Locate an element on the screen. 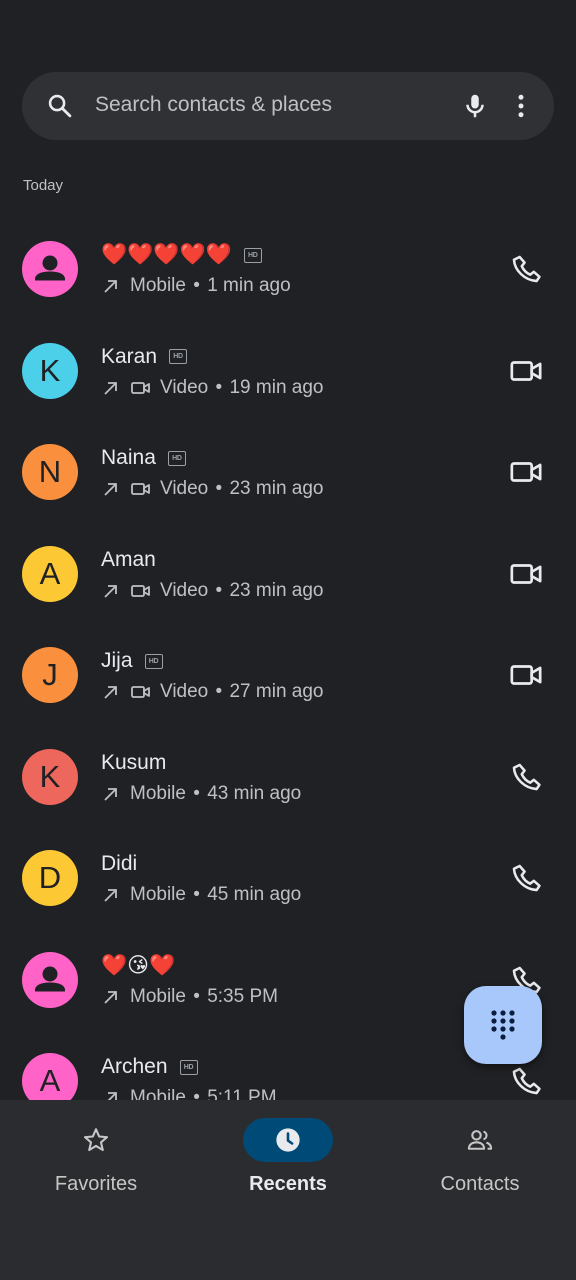 The height and width of the screenshot is (1280, 576). search-bar: Search contacts & places is located at coordinates (288, 106).